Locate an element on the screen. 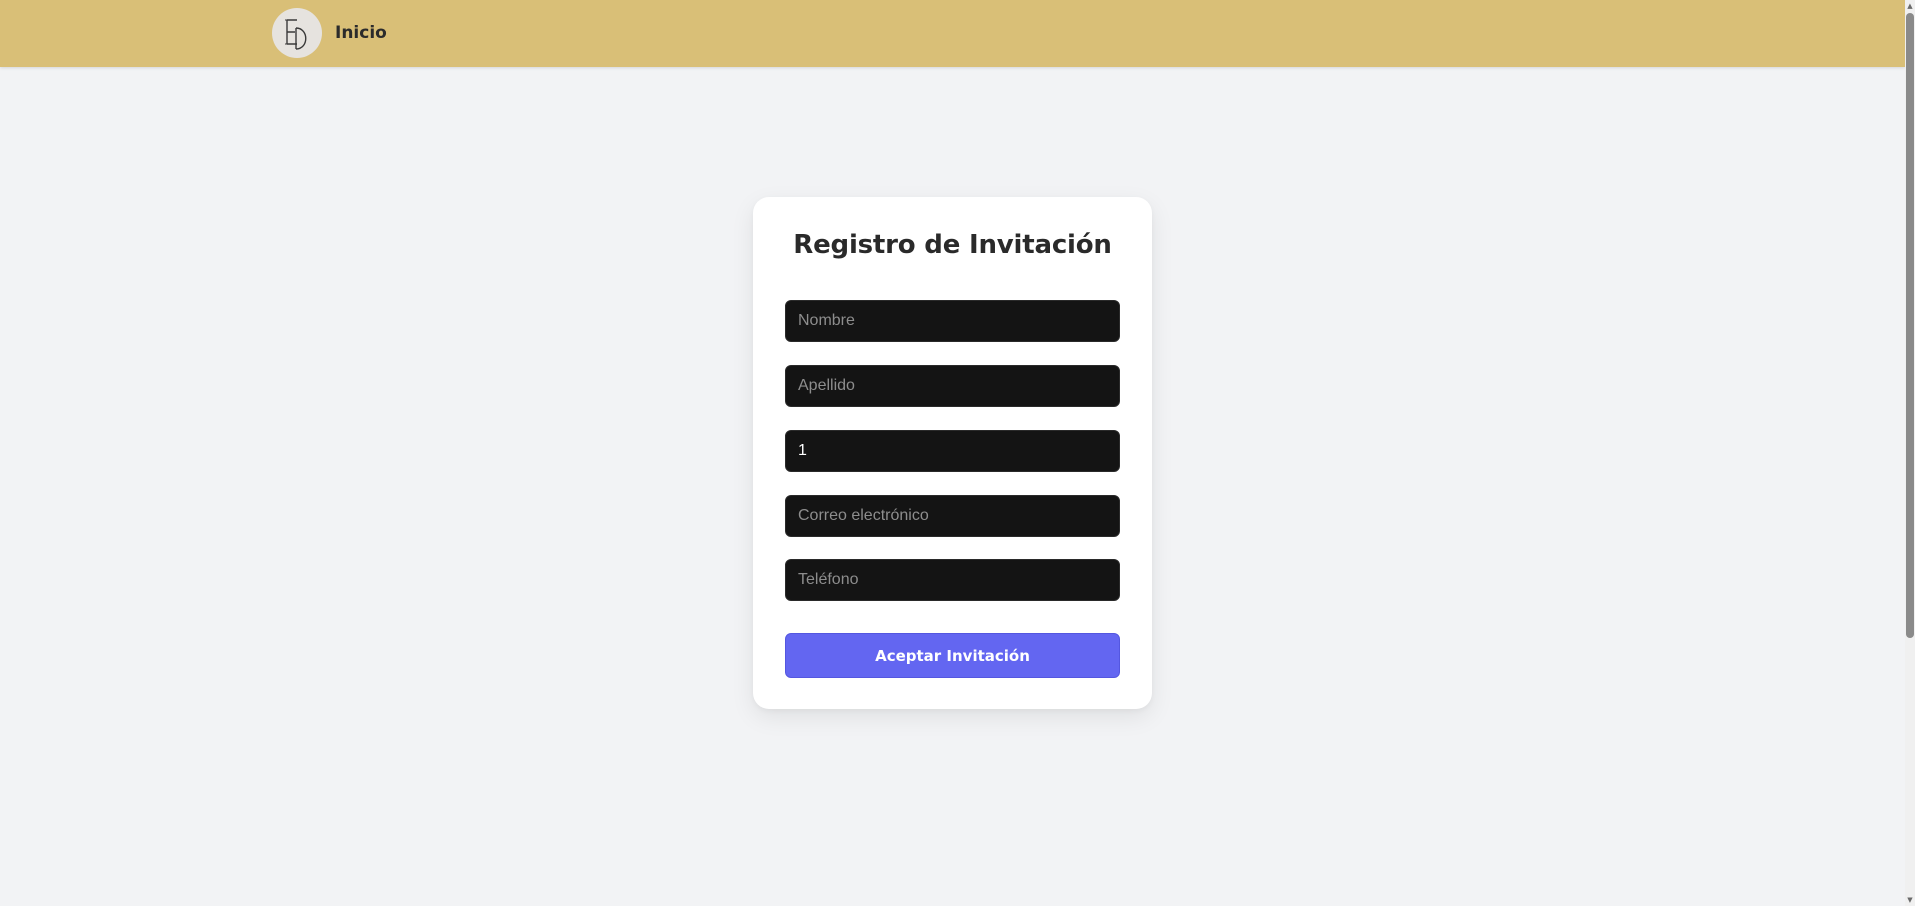 This screenshot has width=1915, height=906. email-input is located at coordinates (952, 516).